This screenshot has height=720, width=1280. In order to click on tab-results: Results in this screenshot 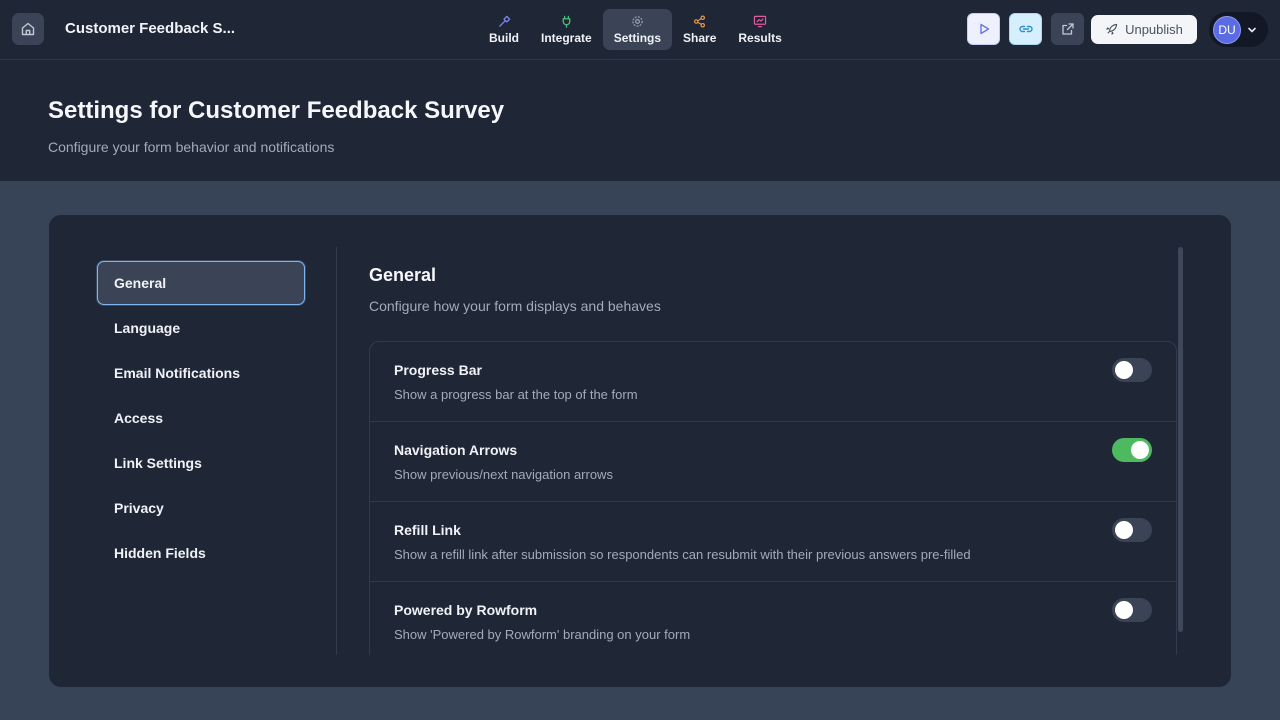, I will do `click(759, 29)`.